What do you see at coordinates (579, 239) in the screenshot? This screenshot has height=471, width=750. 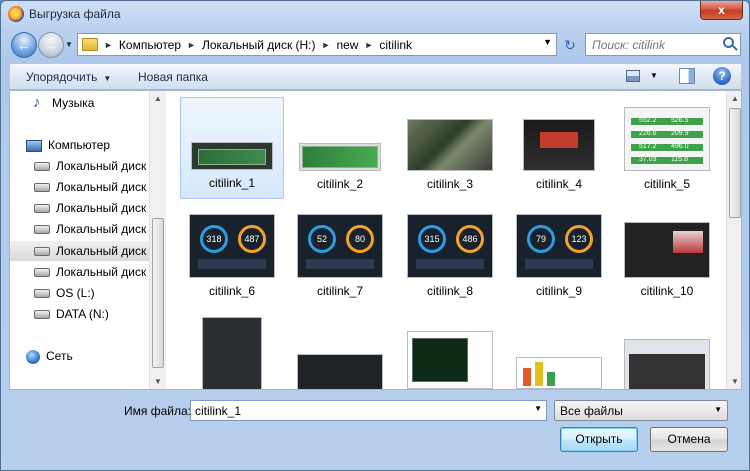 I see `gauge-value: 123` at bounding box center [579, 239].